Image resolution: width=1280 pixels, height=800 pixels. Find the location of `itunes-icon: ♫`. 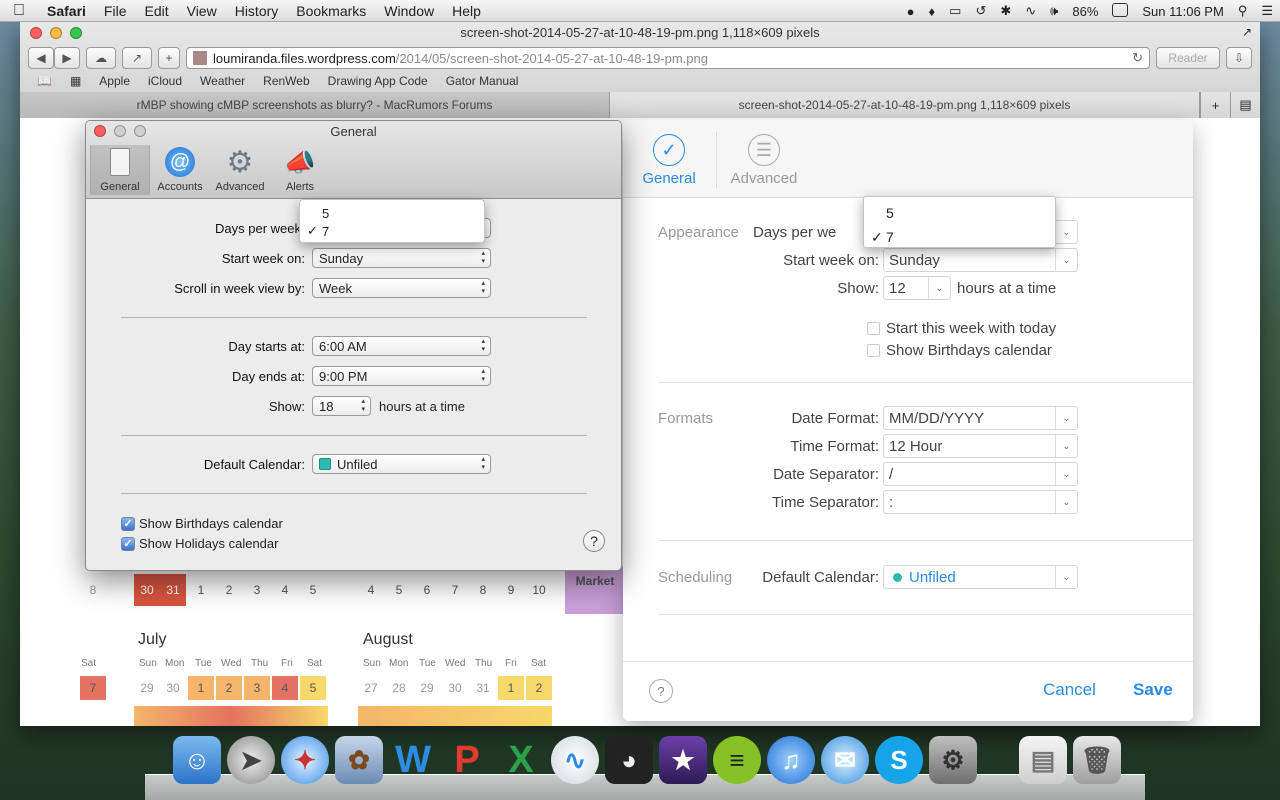

itunes-icon: ♫ is located at coordinates (791, 760).